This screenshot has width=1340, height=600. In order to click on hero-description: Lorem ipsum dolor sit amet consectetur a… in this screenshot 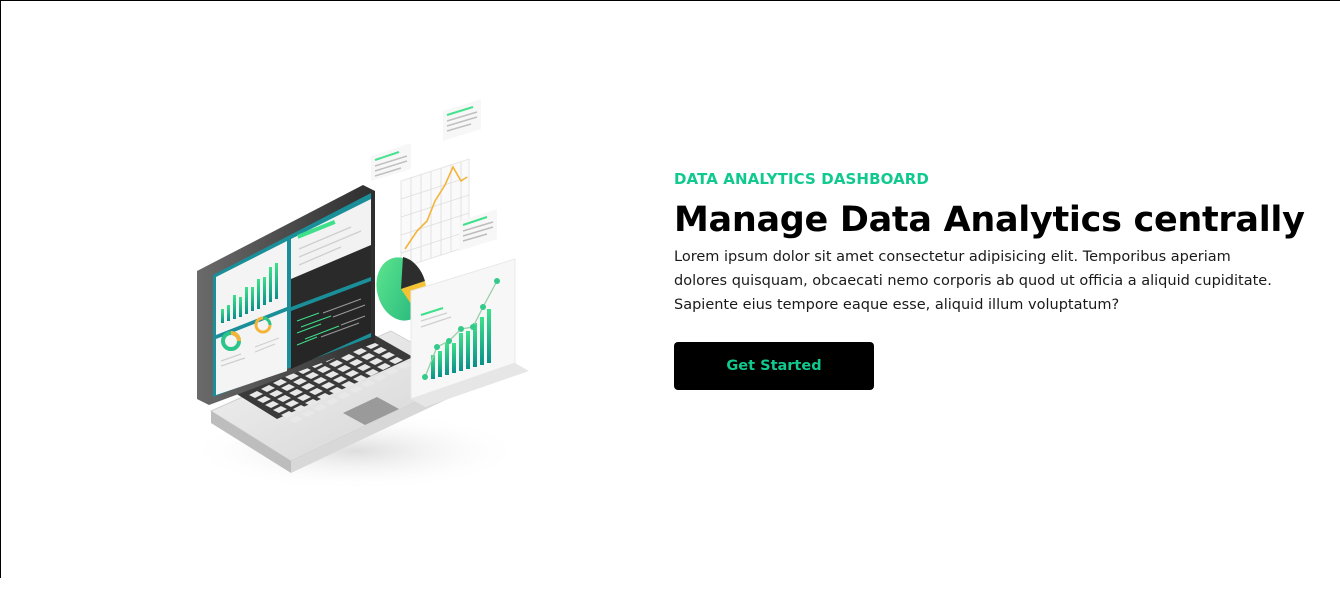, I will do `click(973, 281)`.